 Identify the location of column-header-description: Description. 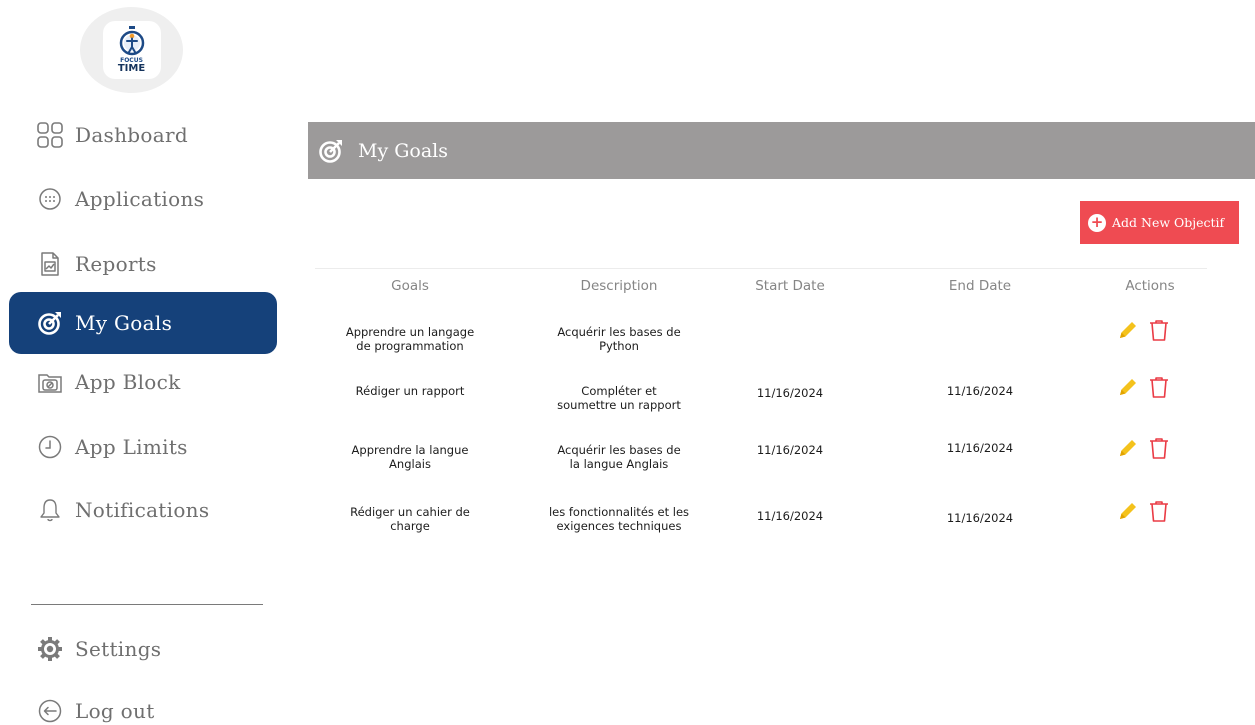
(619, 286).